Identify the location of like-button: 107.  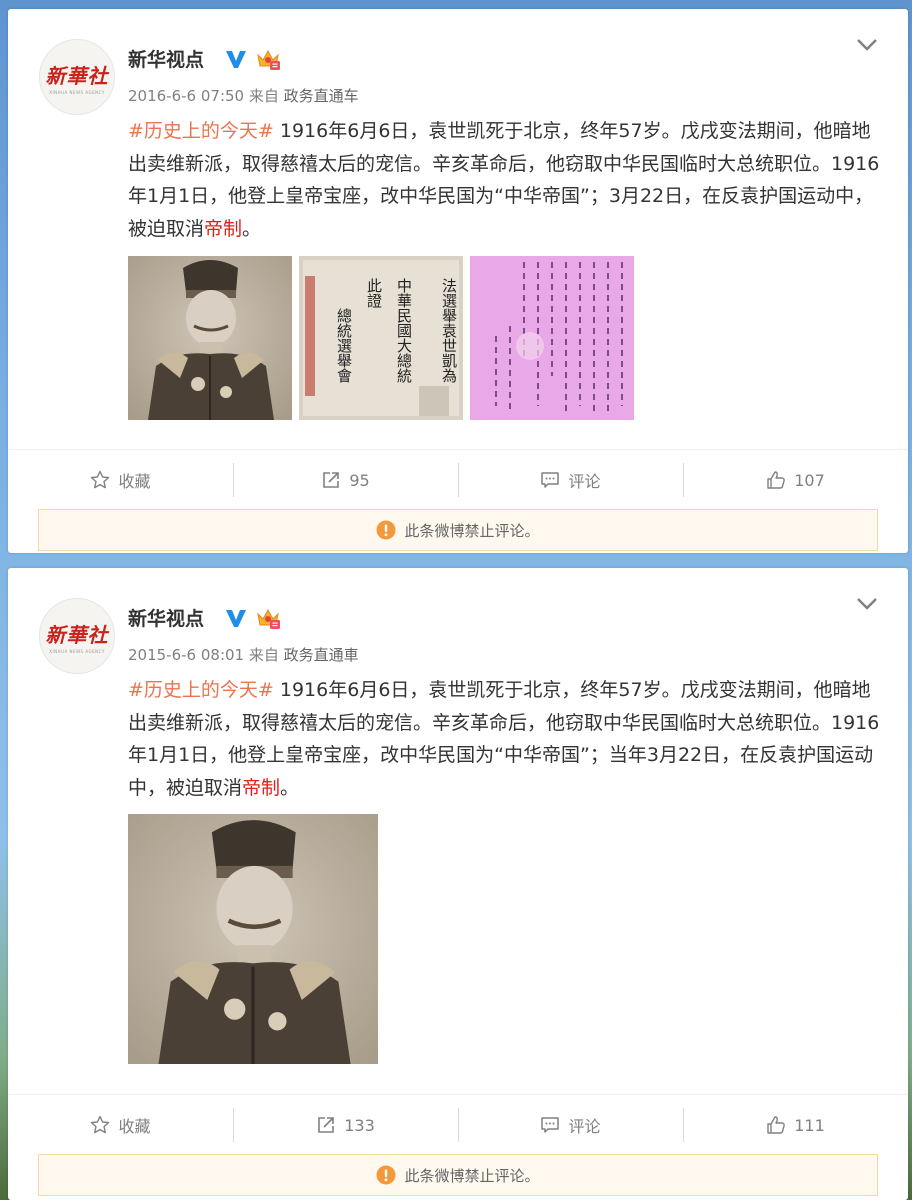
(795, 480).